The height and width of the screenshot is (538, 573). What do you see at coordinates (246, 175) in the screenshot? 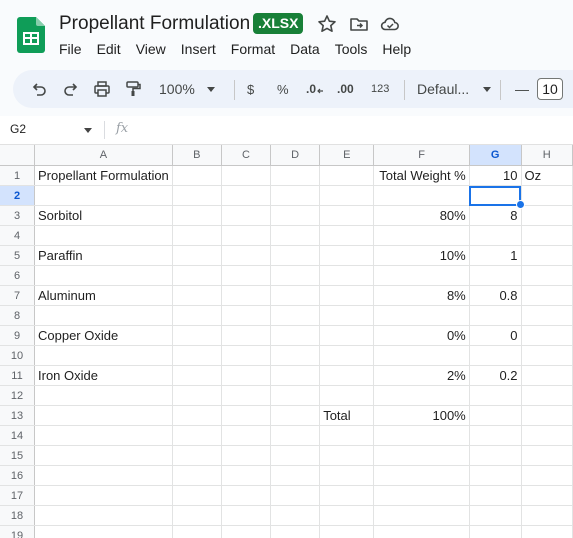
I see `cell-c1` at bounding box center [246, 175].